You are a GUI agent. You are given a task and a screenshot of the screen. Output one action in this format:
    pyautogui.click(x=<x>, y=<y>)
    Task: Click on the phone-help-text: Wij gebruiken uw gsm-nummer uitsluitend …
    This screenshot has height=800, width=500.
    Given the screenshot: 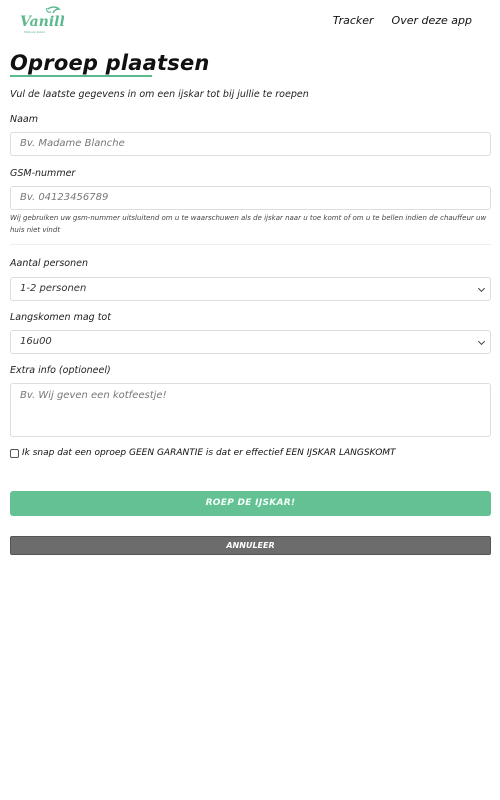 What is the action you would take?
    pyautogui.click(x=248, y=224)
    